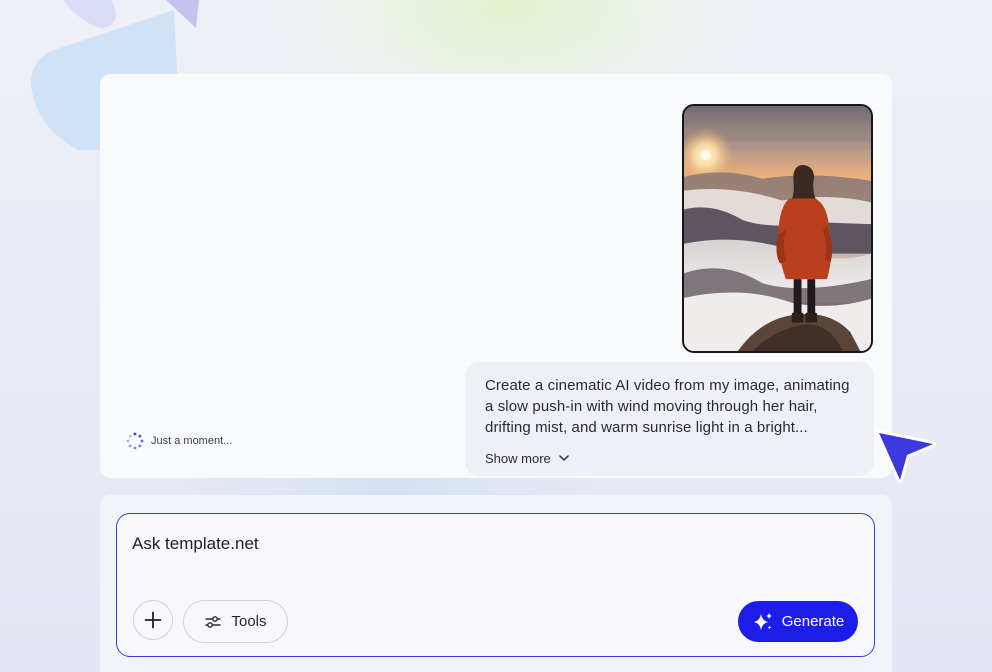 This screenshot has height=672, width=992. I want to click on add-attachment-button, so click(153, 620).